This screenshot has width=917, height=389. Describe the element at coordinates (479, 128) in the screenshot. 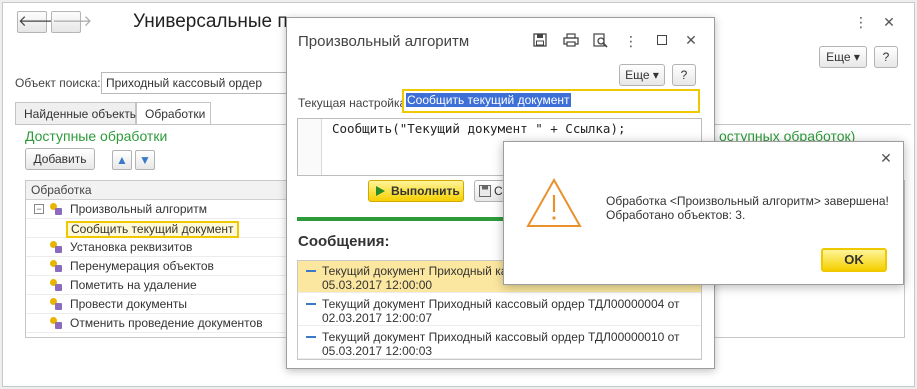

I see `code-line: Сообщить("Текущий документ " + Ссылка);` at that location.